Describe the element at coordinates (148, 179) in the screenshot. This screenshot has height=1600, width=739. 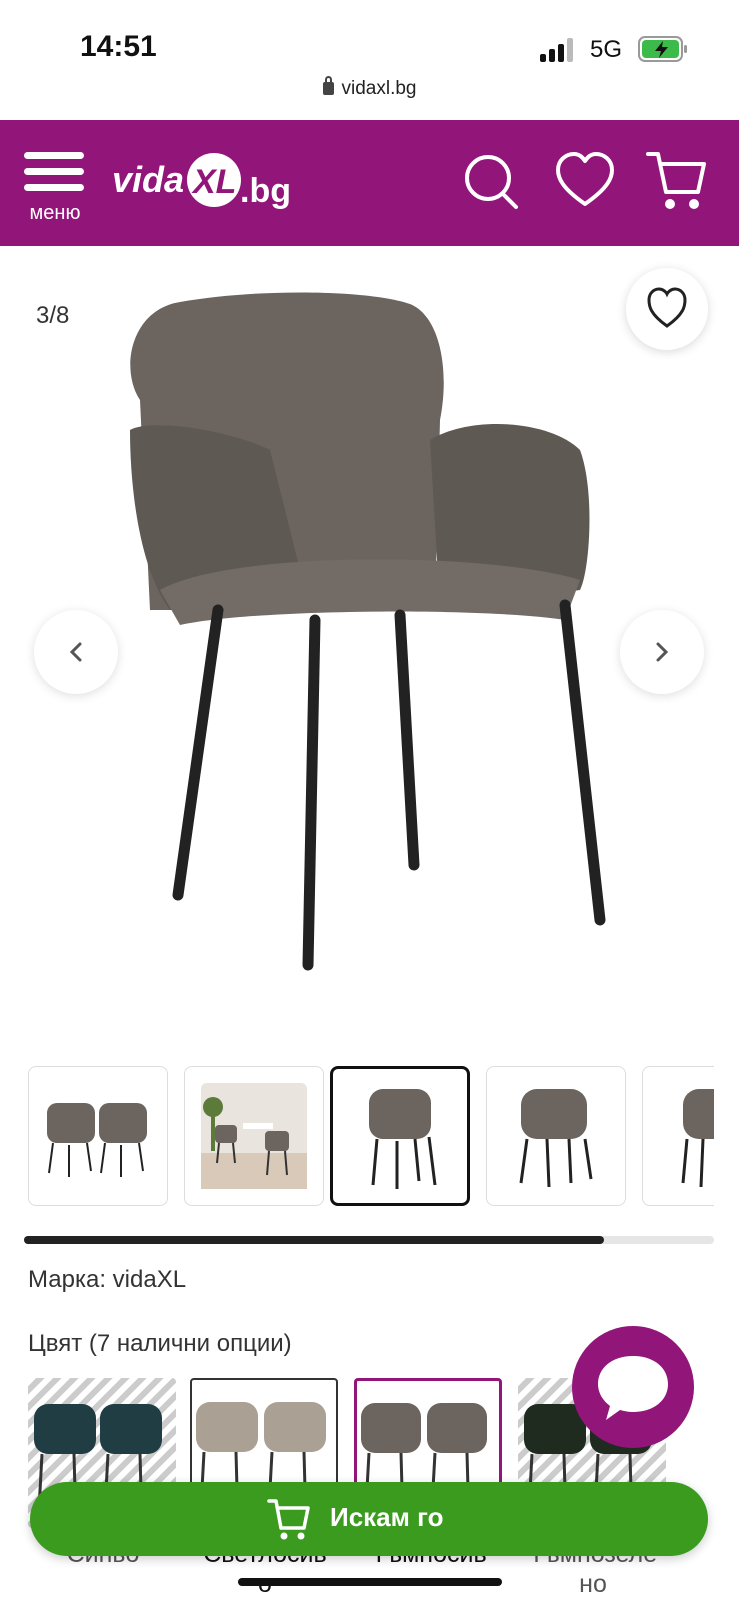
I see `svg-text: vida` at that location.